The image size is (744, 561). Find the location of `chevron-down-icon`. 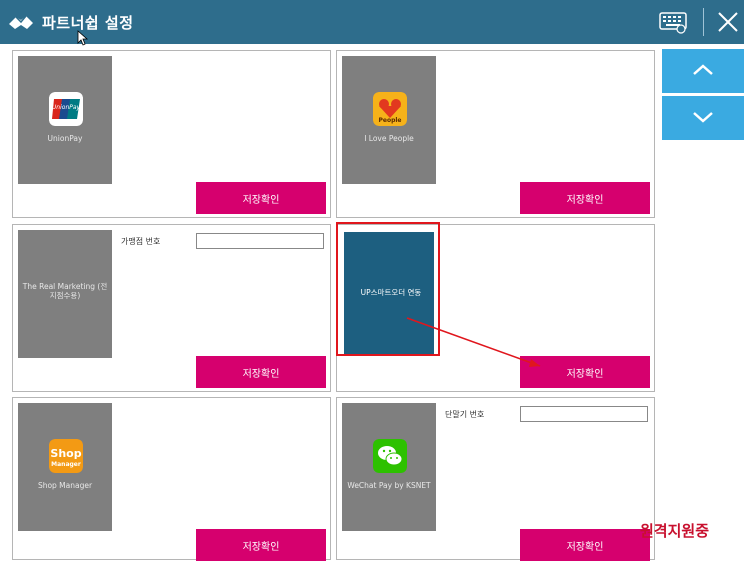

chevron-down-icon is located at coordinates (703, 117).